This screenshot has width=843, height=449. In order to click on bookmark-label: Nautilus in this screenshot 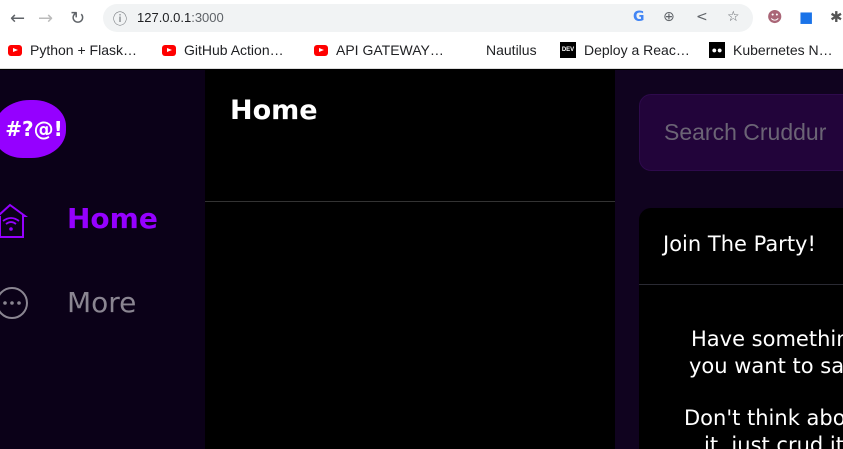, I will do `click(511, 50)`.